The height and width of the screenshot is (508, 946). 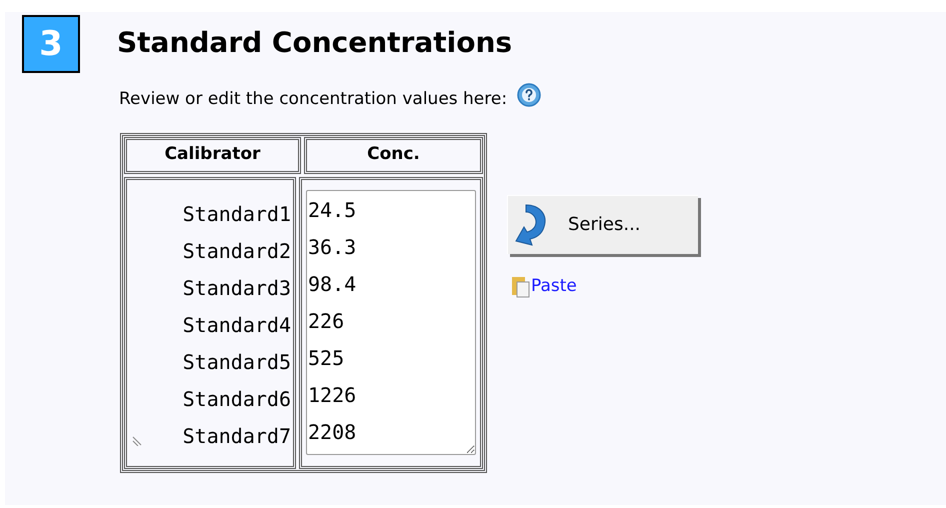 What do you see at coordinates (236, 251) in the screenshot?
I see `calibrator-name: Standard2` at bounding box center [236, 251].